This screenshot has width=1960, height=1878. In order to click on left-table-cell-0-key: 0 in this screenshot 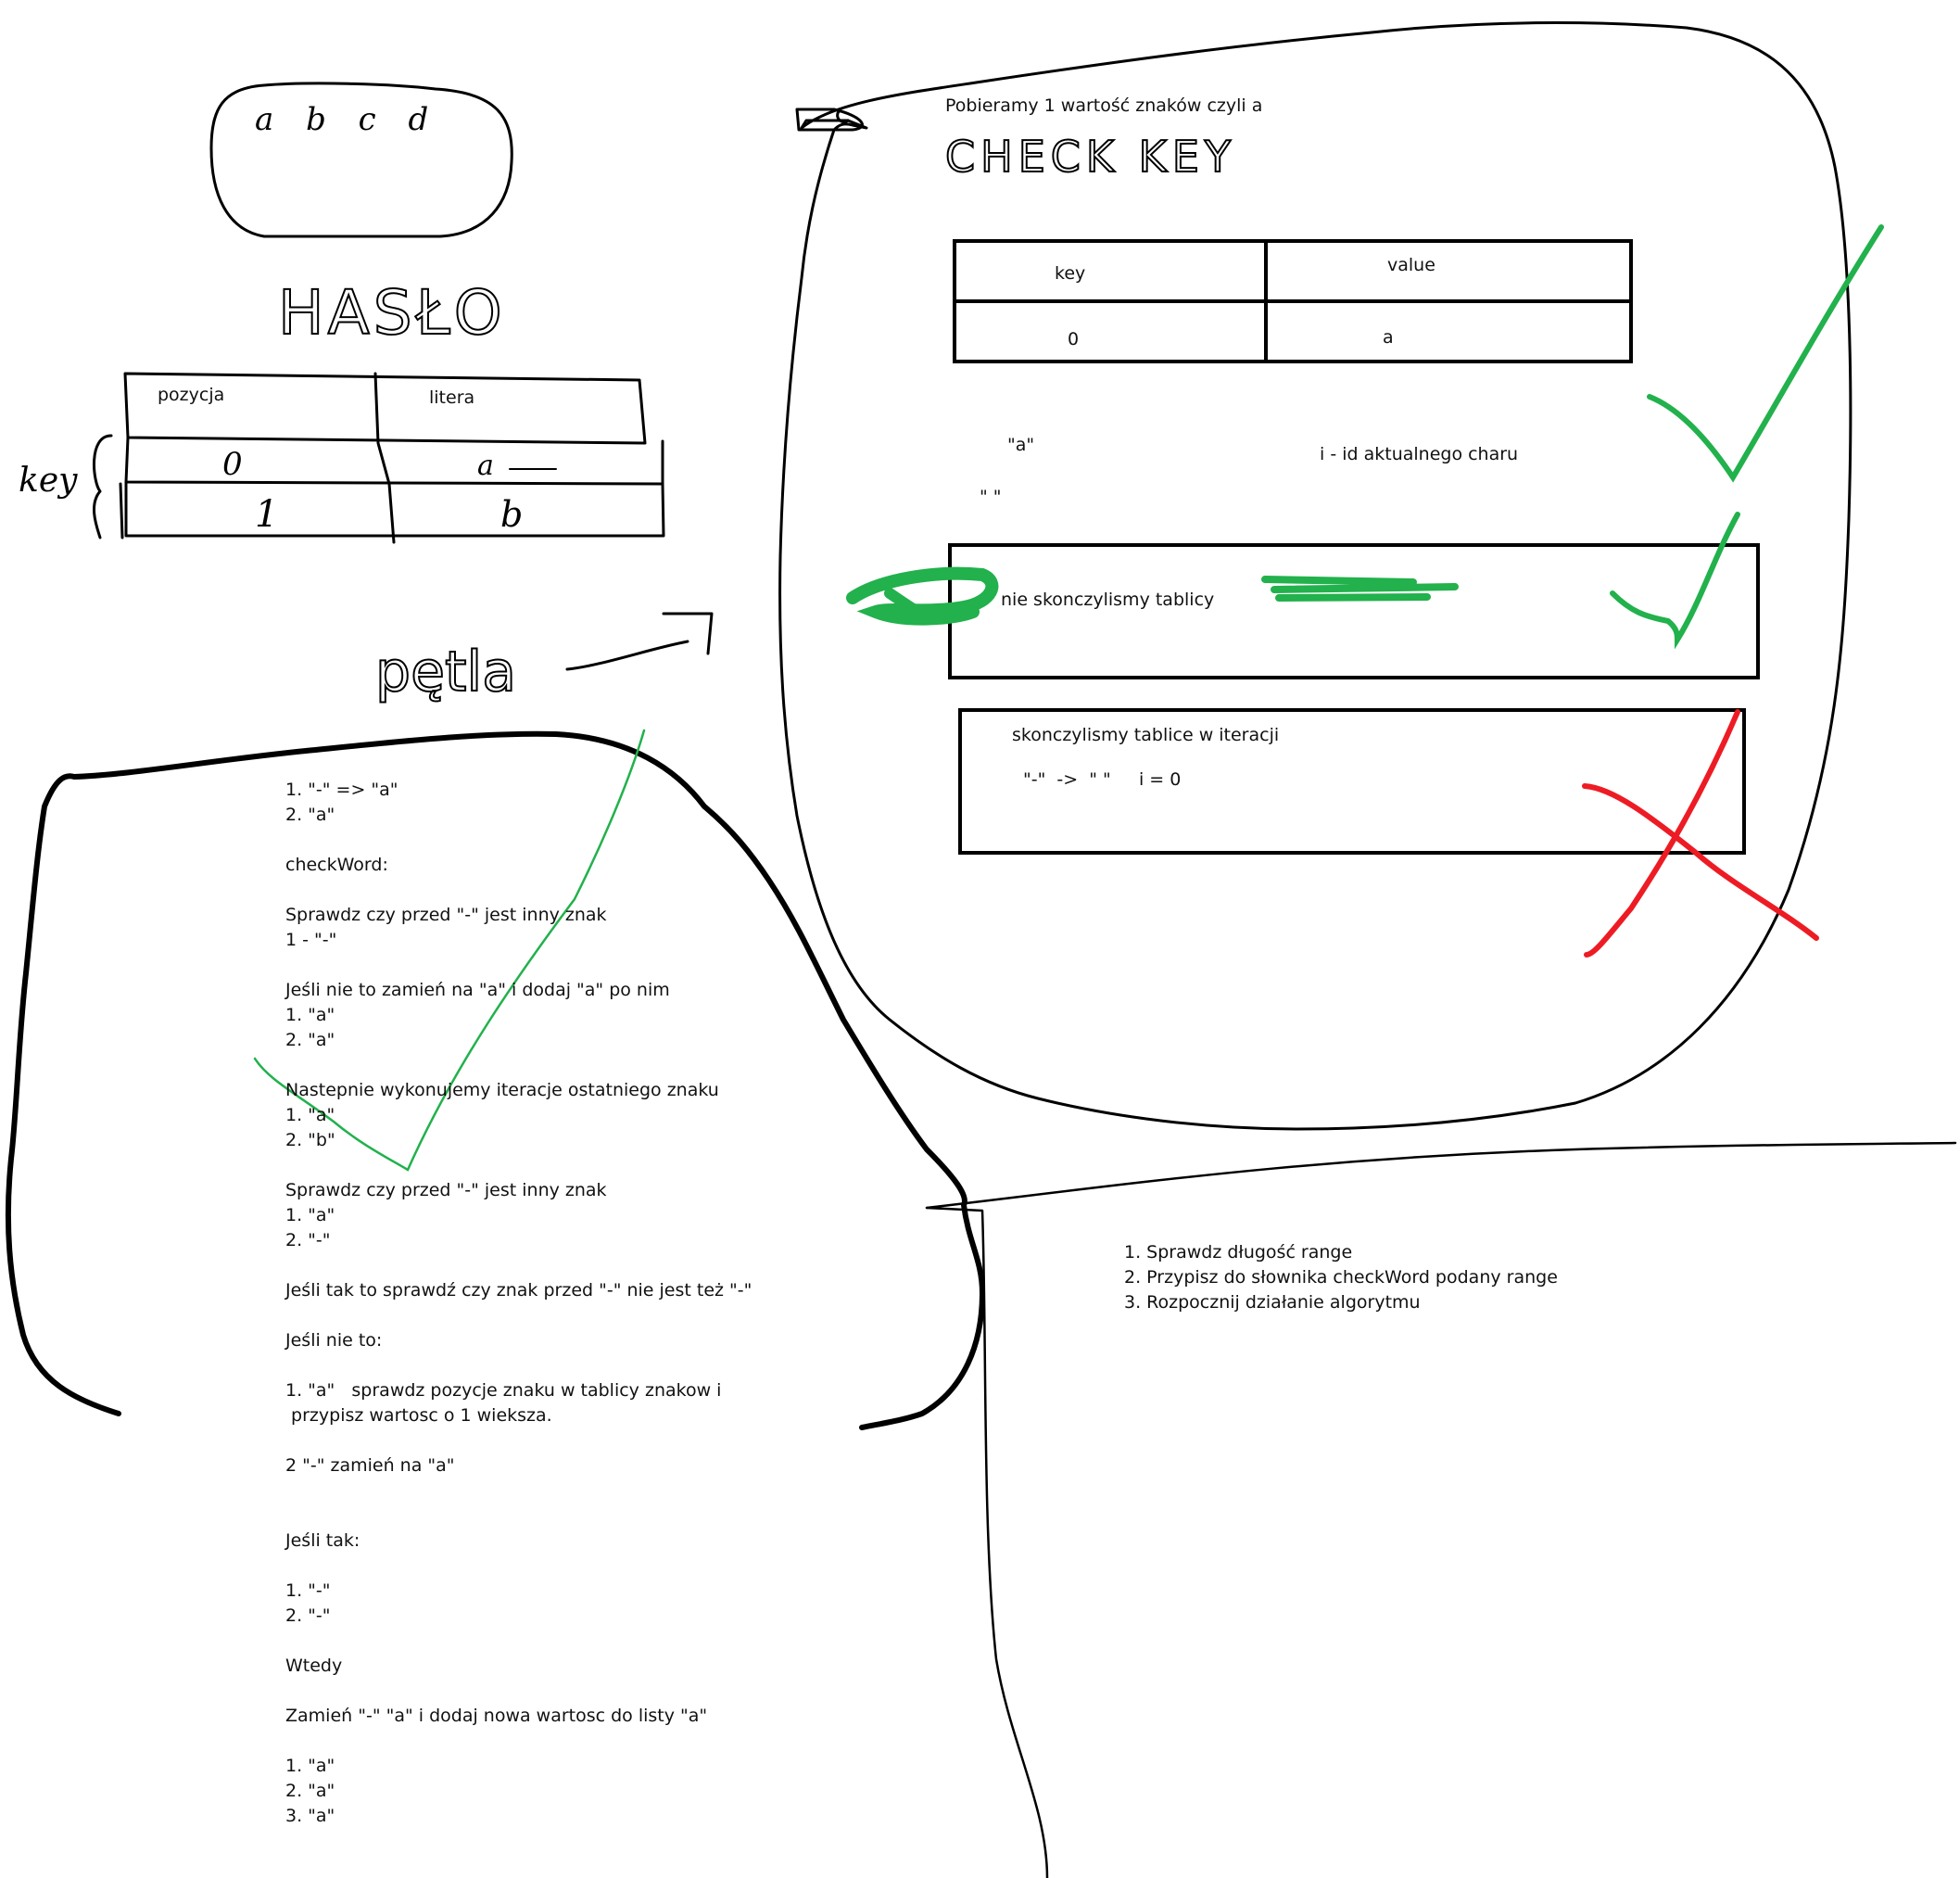, I will do `click(232, 464)`.